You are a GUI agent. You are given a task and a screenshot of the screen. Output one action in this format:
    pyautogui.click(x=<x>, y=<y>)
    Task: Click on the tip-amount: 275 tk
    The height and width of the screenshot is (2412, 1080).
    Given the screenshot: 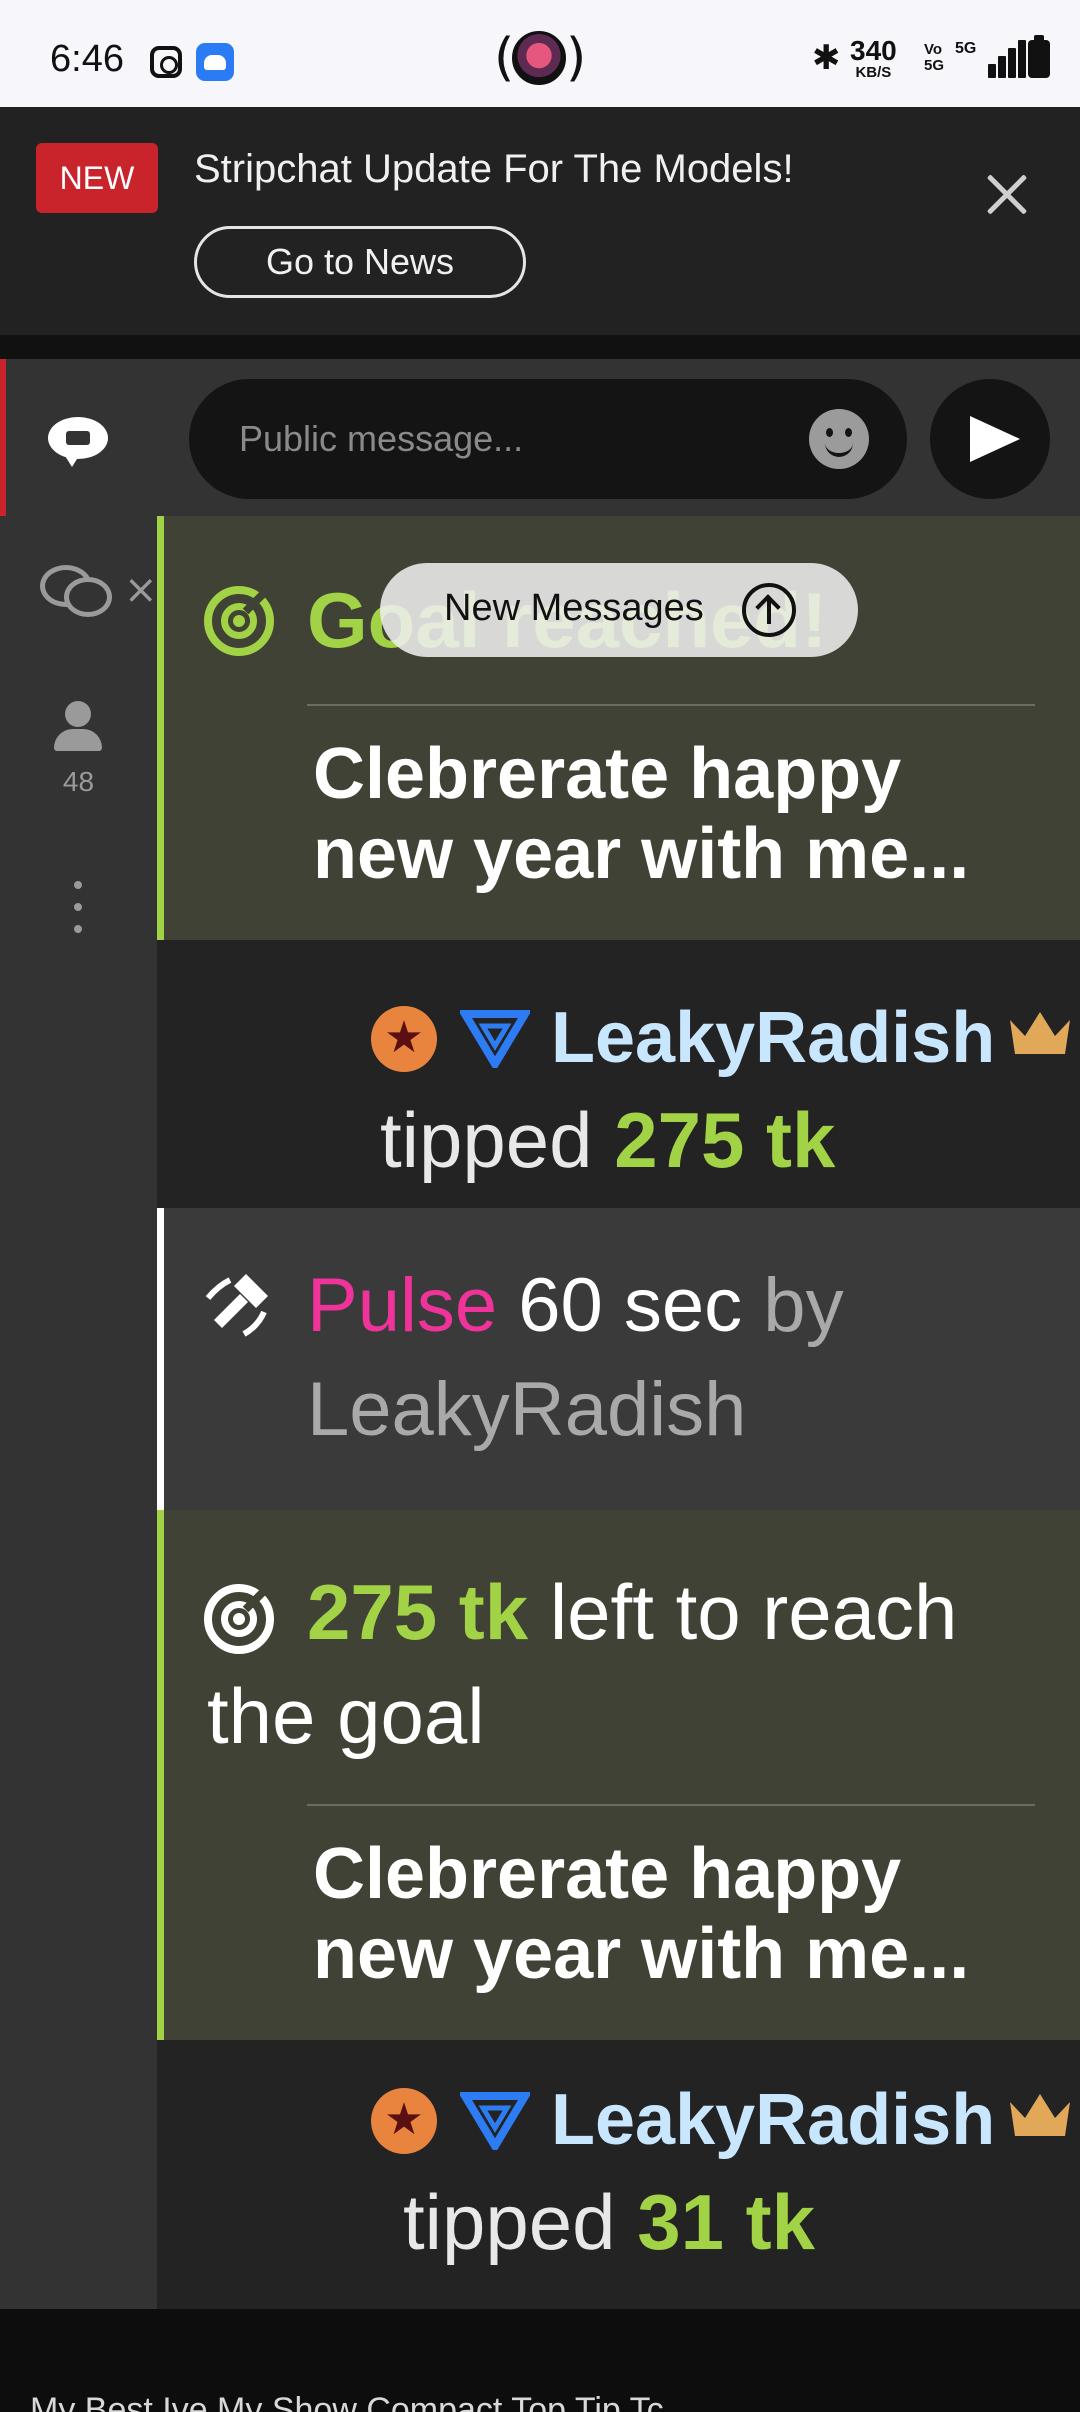 What is the action you would take?
    pyautogui.click(x=725, y=1140)
    